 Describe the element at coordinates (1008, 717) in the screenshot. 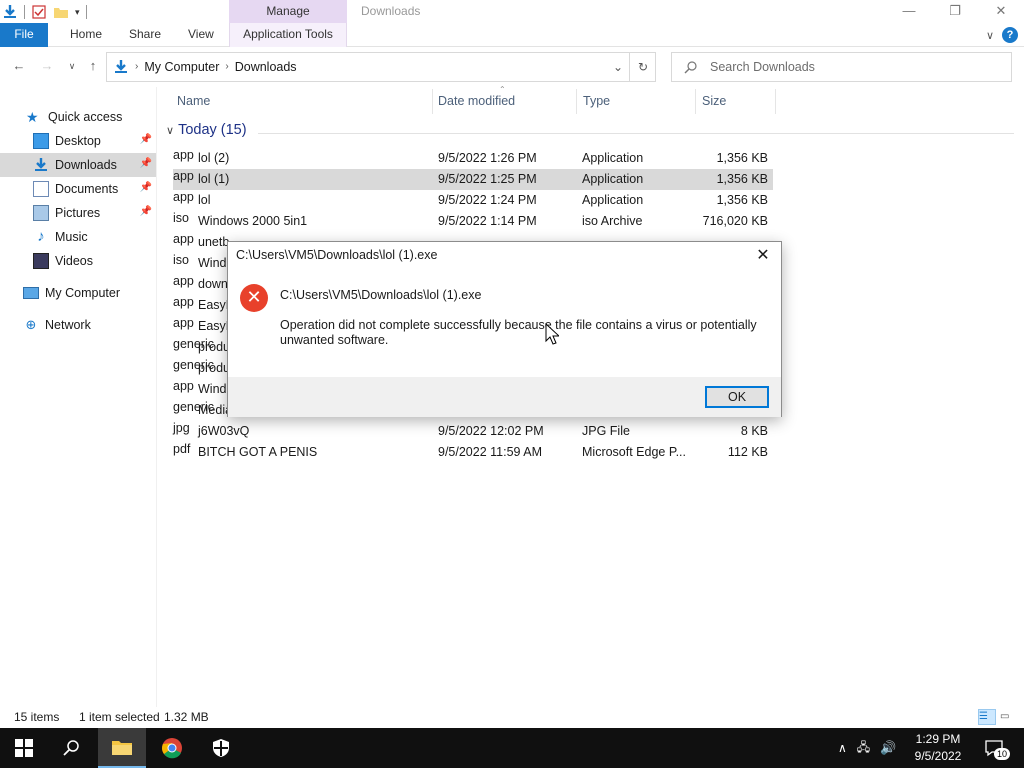

I see `large-icons-view-button: ▭` at that location.